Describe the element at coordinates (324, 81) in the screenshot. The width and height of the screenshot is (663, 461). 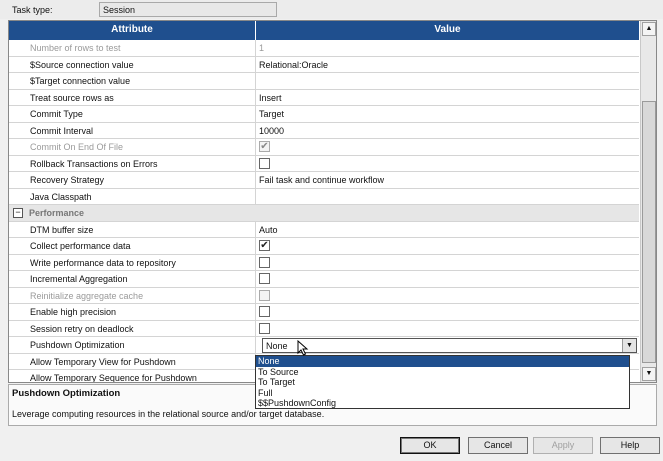
I see `table-row: $Target connection value` at that location.